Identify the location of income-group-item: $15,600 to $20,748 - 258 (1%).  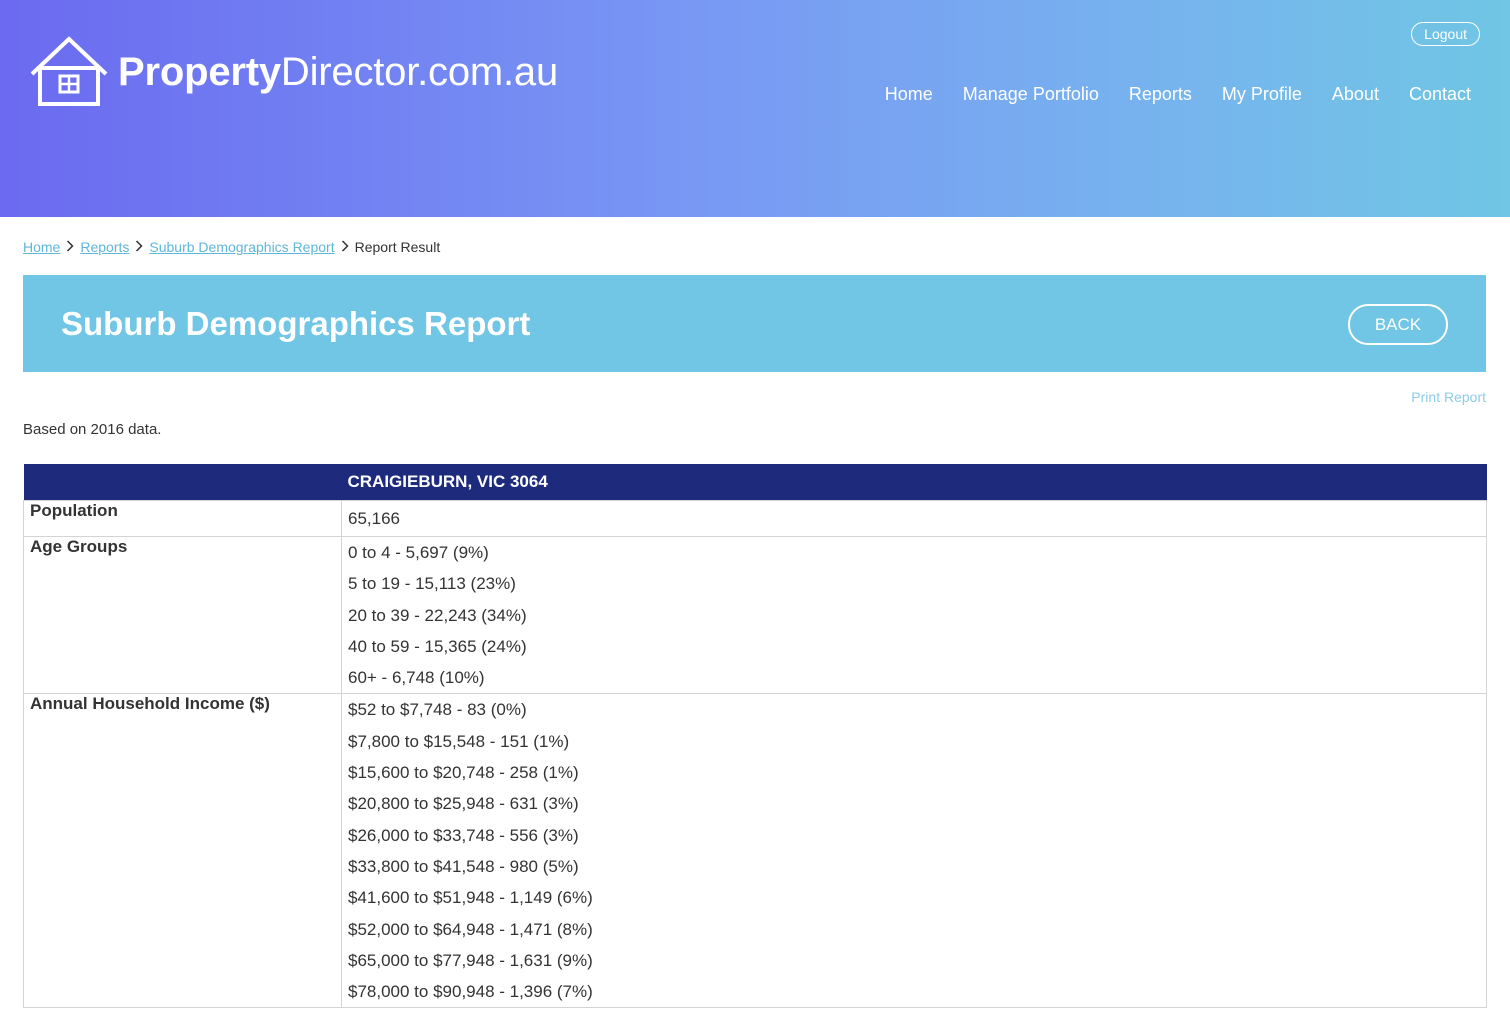
(463, 773).